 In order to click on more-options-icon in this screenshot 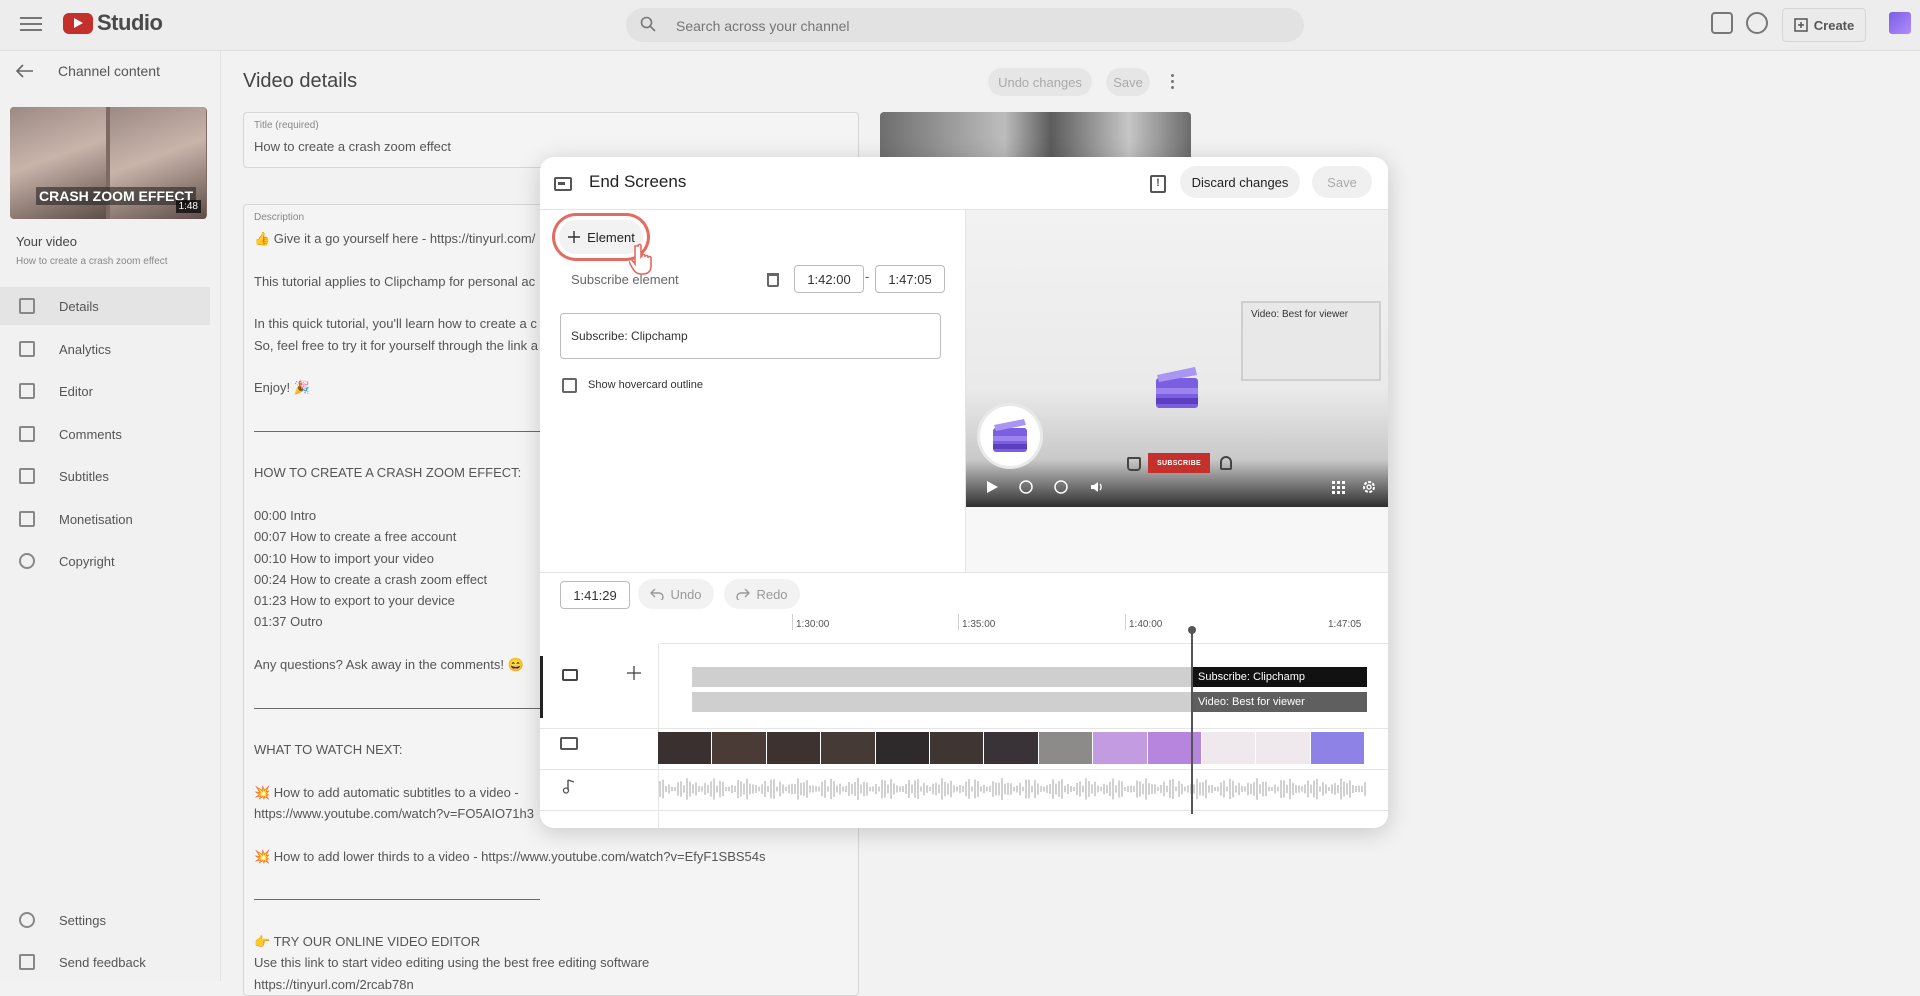, I will do `click(1172, 82)`.